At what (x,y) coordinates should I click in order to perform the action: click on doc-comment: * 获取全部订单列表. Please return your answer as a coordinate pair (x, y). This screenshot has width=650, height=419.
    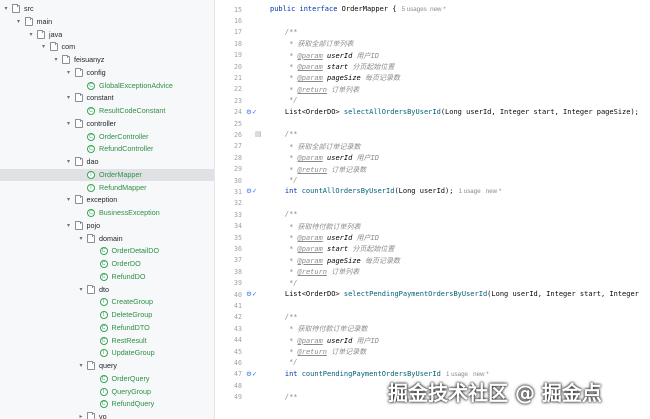
    Looking at the image, I should click on (311, 44).